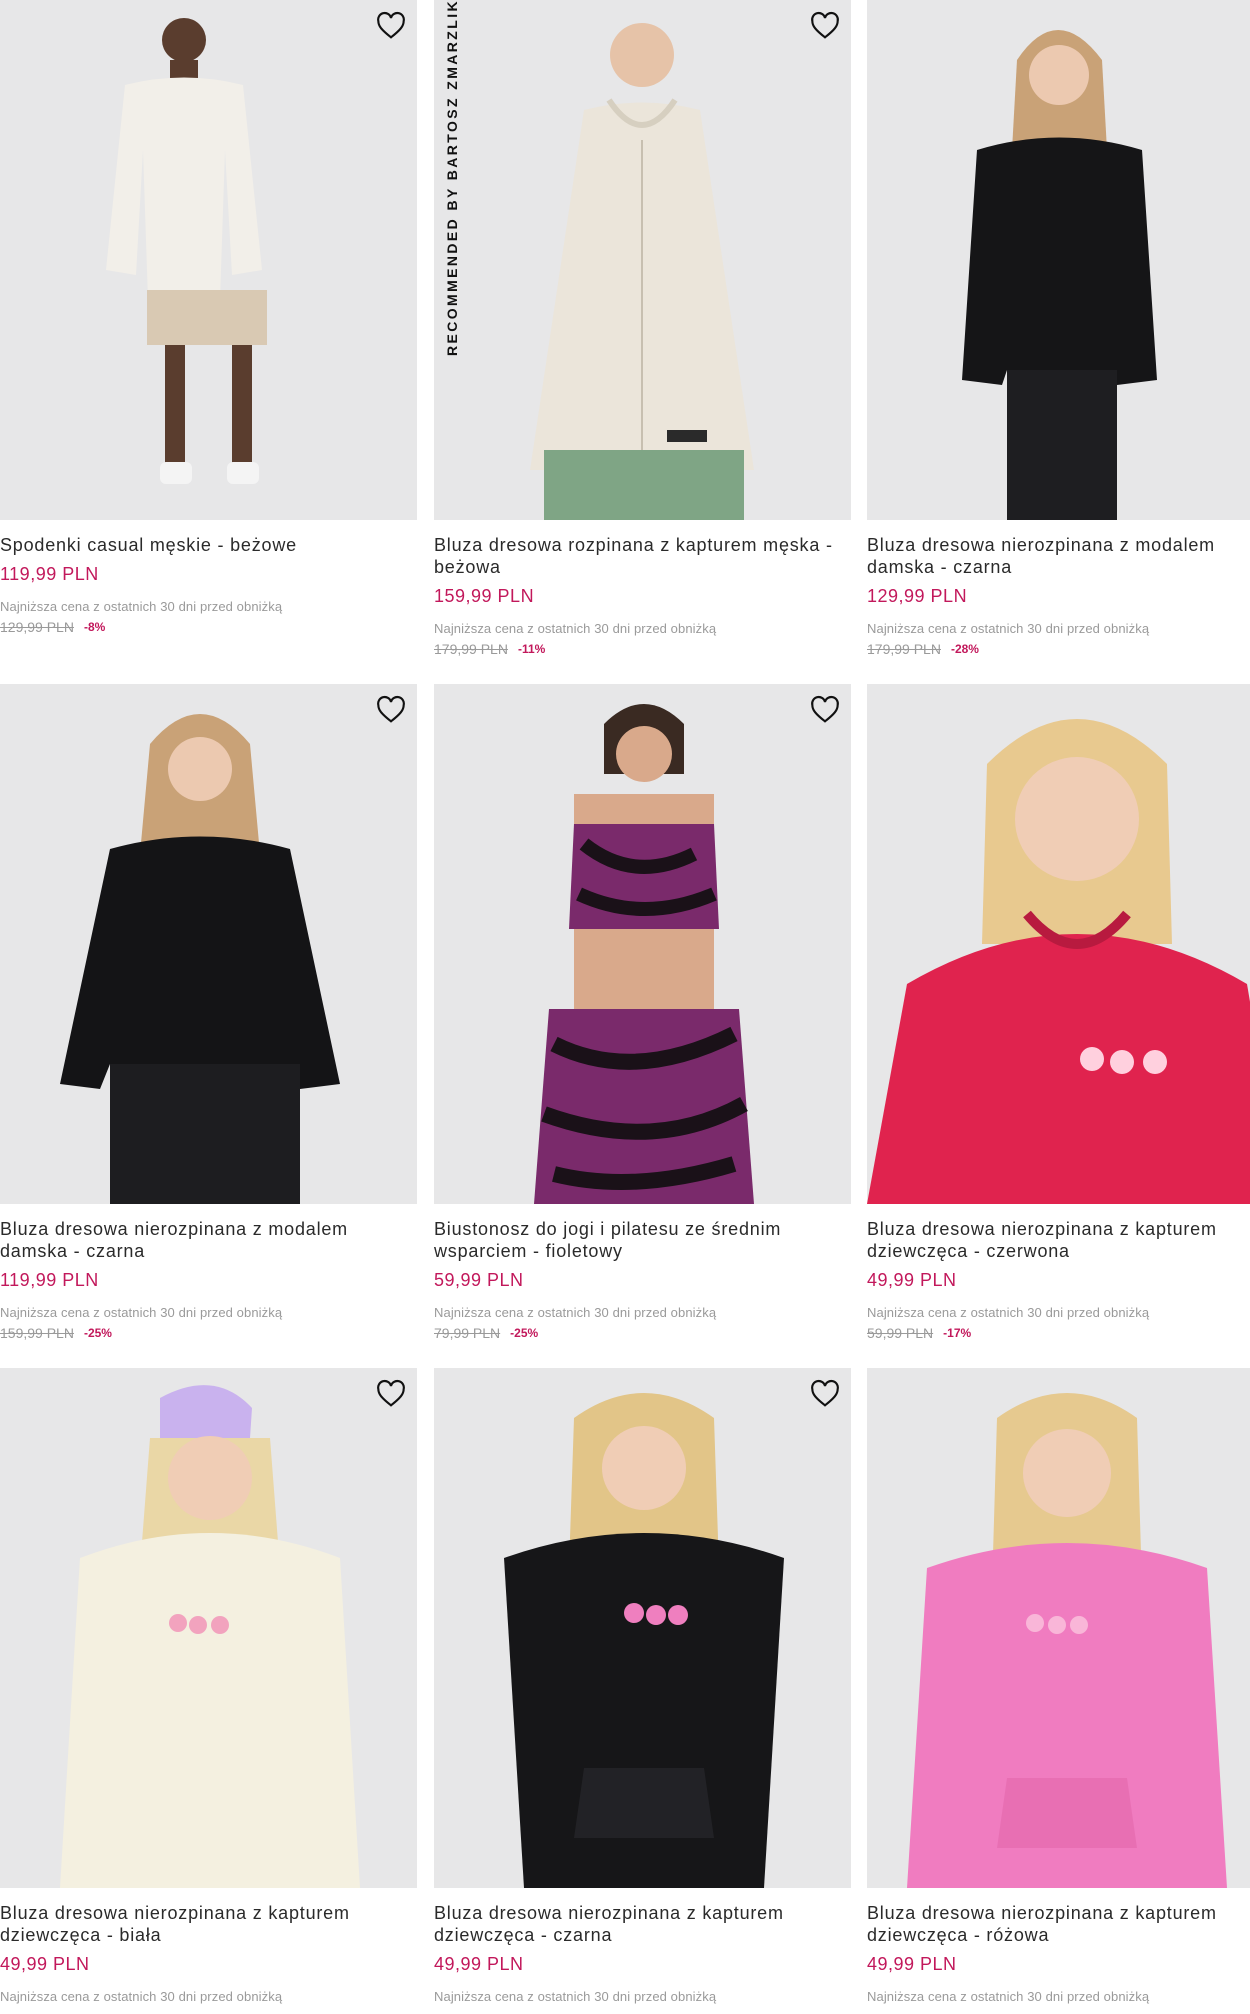 The width and height of the screenshot is (1250, 2014). Describe the element at coordinates (642, 1333) in the screenshot. I see `old-price-row: 79,99 PLN -25%` at that location.